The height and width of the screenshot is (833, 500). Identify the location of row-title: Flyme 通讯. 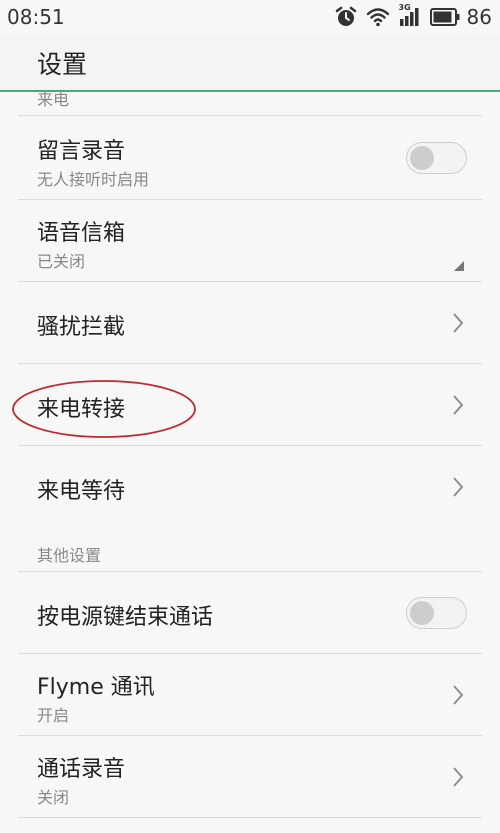
(96, 687).